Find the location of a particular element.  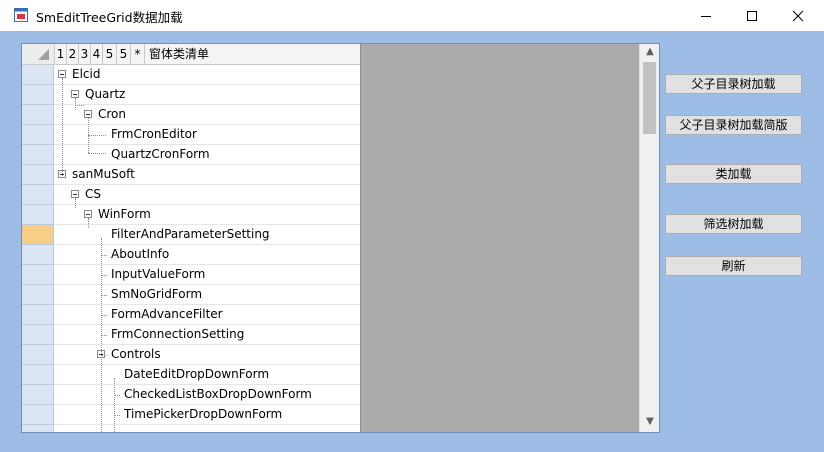

tree-row: FormAdvanceFilter is located at coordinates (191, 315).